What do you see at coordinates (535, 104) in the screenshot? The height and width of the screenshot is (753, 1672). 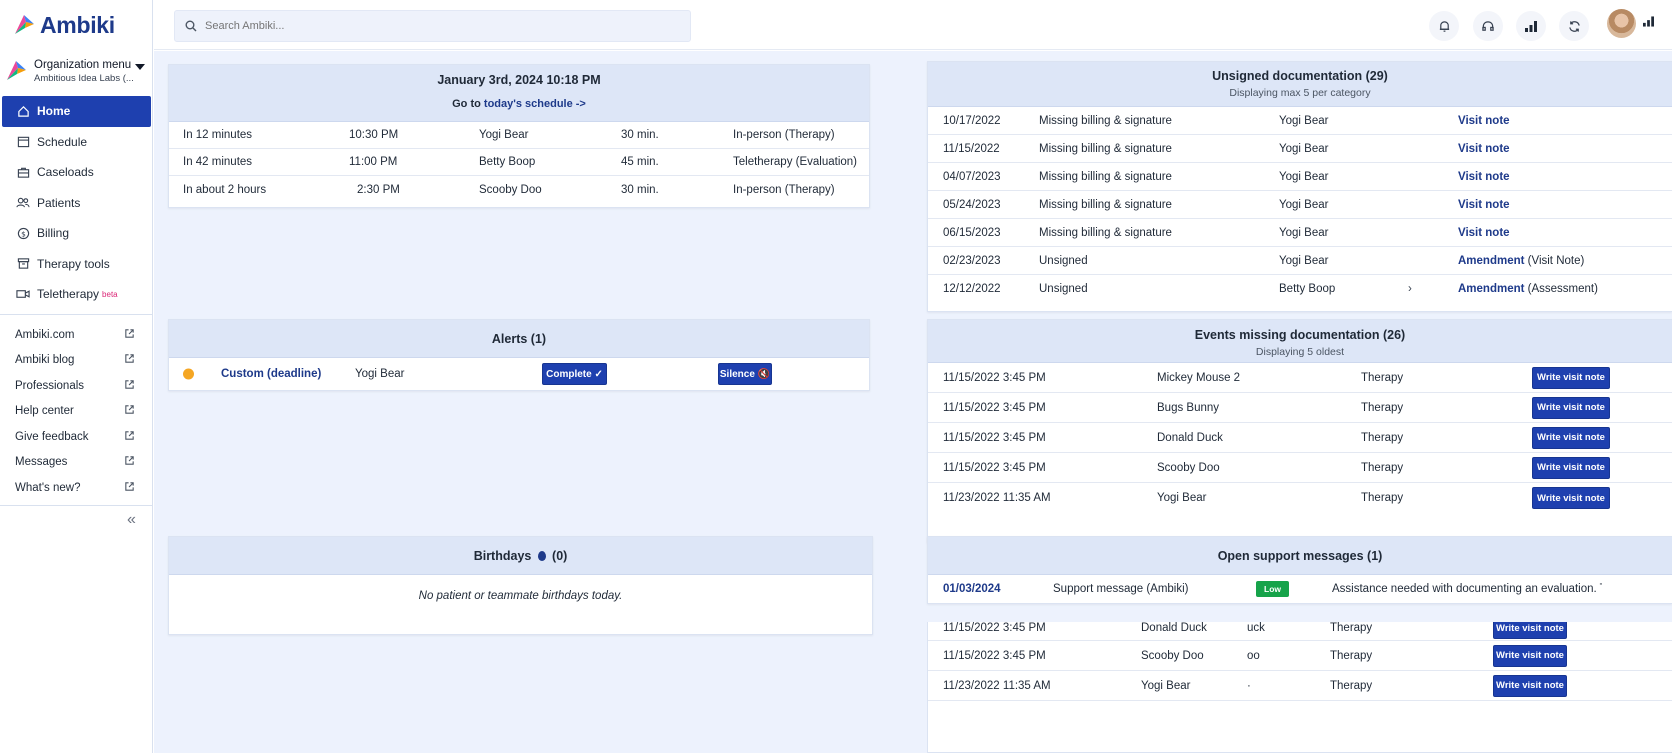 I see `todays-schedule-link: today's schedule ->` at bounding box center [535, 104].